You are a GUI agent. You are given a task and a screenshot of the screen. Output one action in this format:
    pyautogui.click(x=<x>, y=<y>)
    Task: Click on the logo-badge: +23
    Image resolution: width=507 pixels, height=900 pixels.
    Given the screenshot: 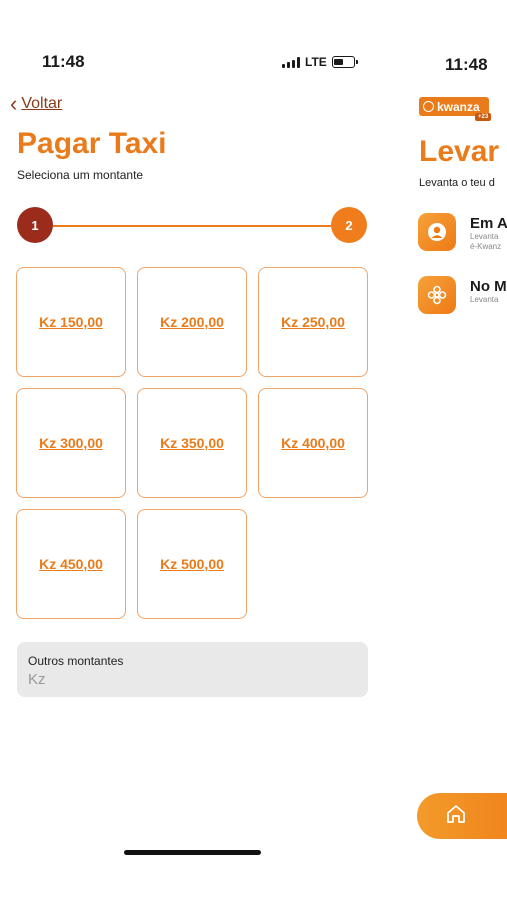 What is the action you would take?
    pyautogui.click(x=483, y=117)
    